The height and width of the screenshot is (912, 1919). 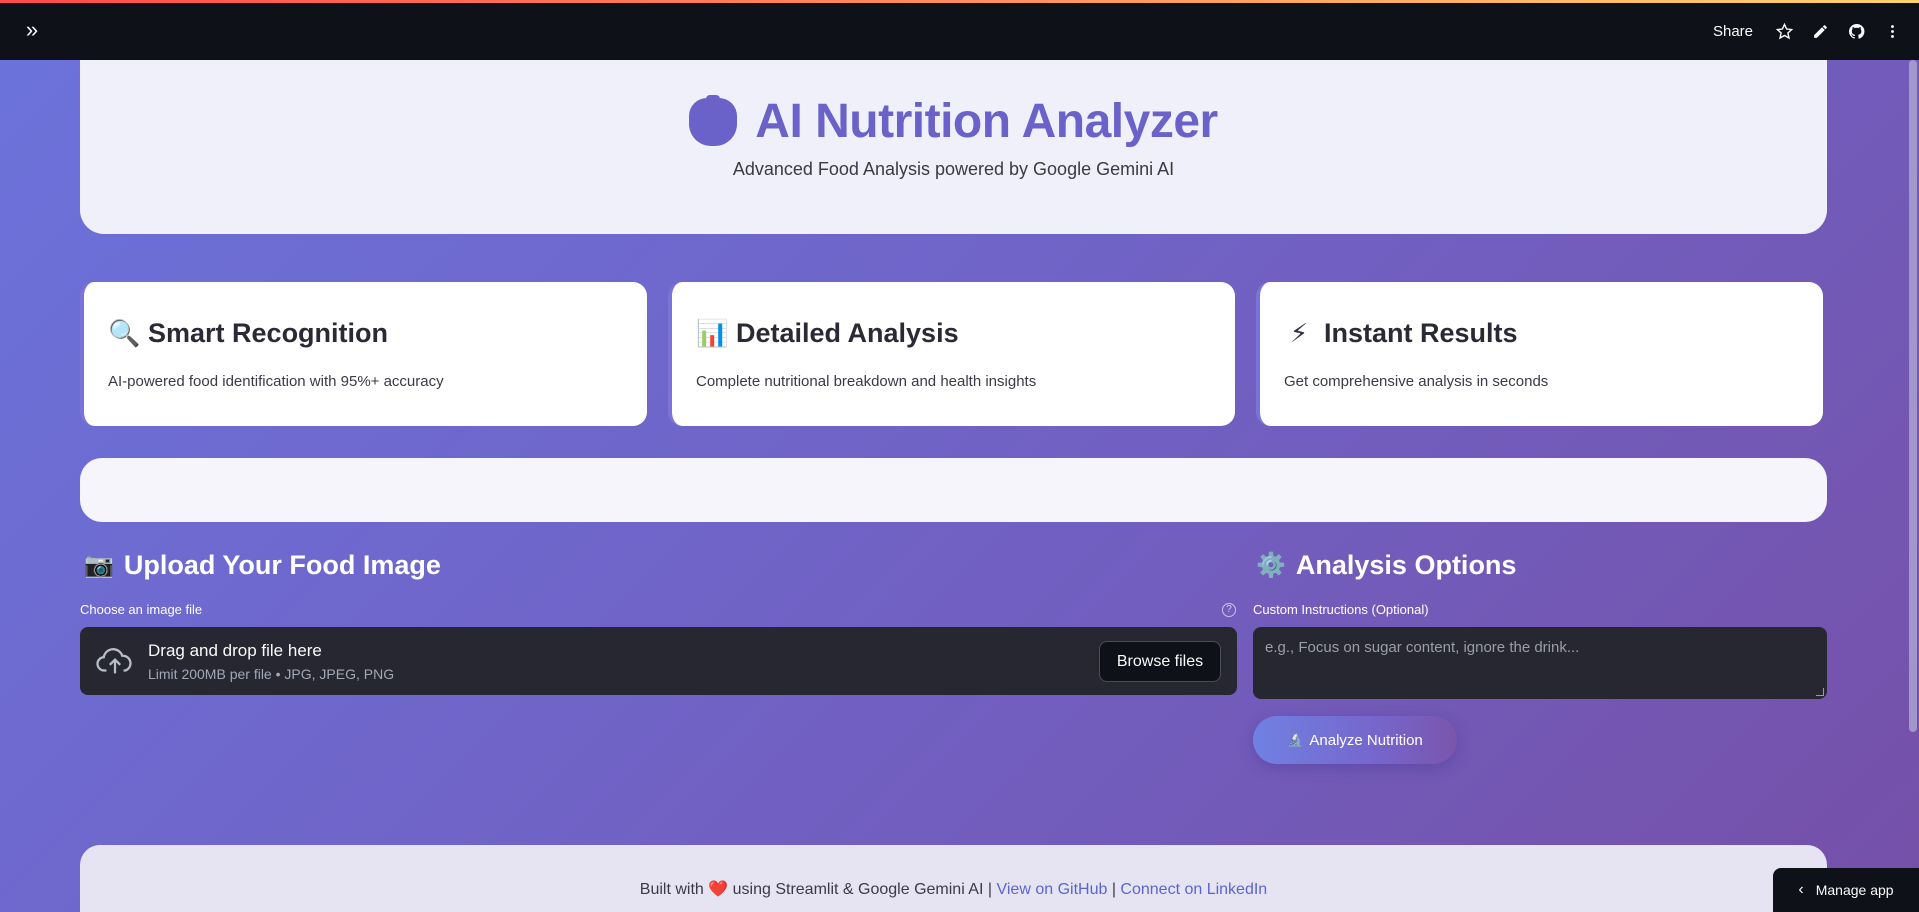 What do you see at coordinates (124, 333) in the screenshot?
I see `magnifier-icon: 🔍` at bounding box center [124, 333].